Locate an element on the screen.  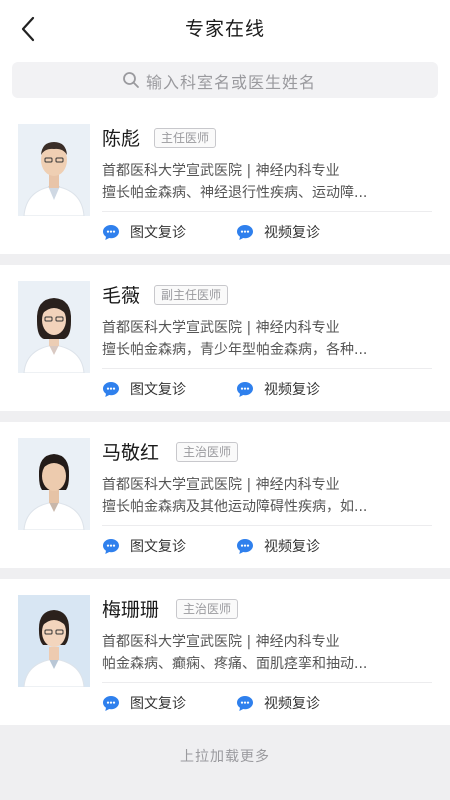
search-icon is located at coordinates (131, 80).